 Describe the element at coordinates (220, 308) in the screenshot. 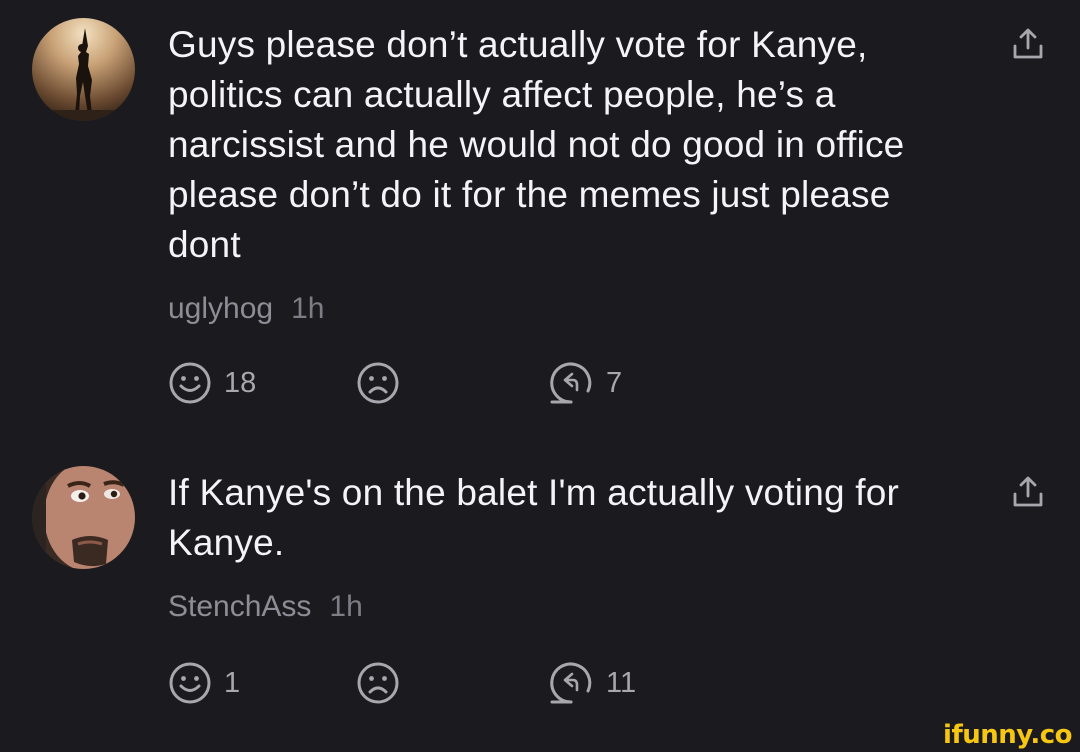

I see `username: uglyhog` at that location.